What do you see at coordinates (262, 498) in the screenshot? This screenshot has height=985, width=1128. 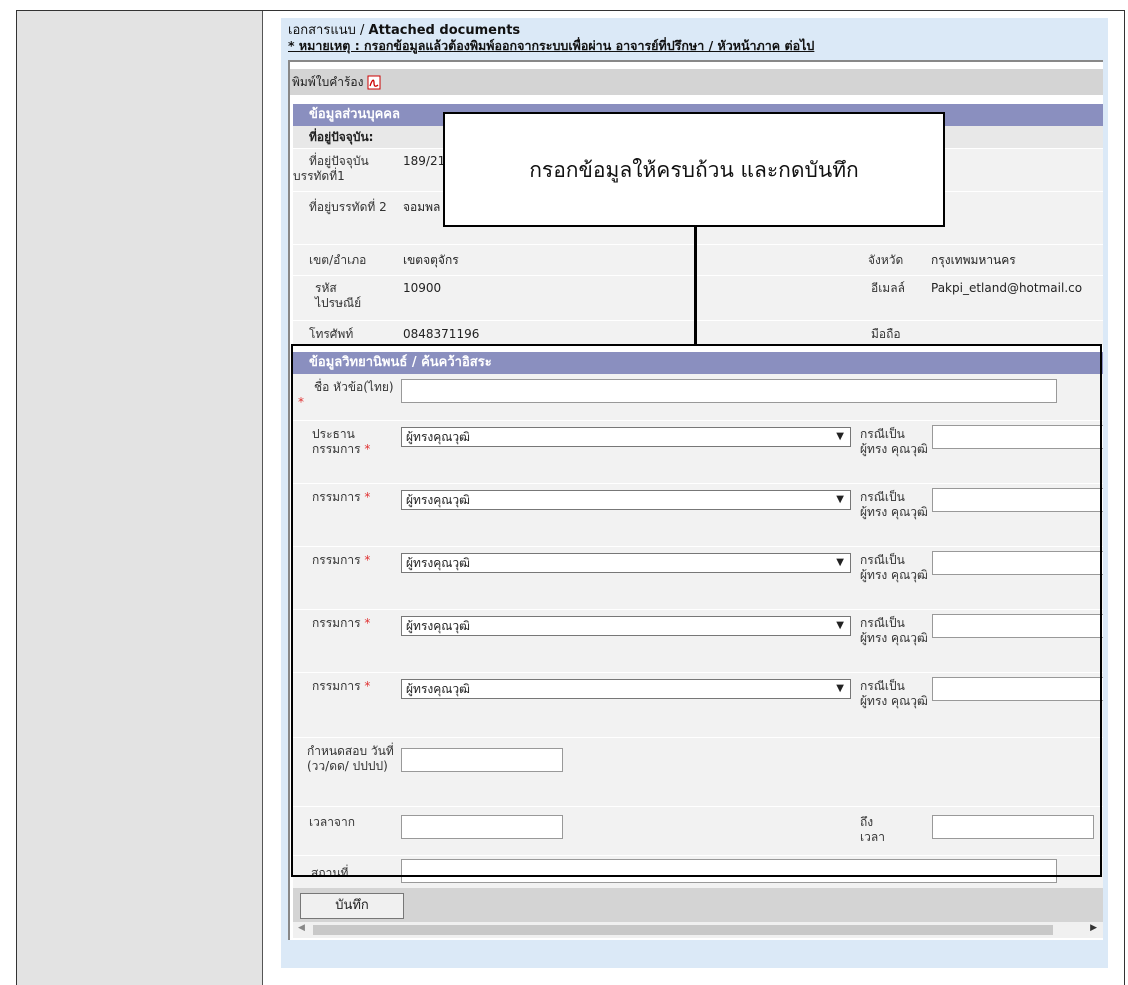 I see `sidebar-divider` at bounding box center [262, 498].